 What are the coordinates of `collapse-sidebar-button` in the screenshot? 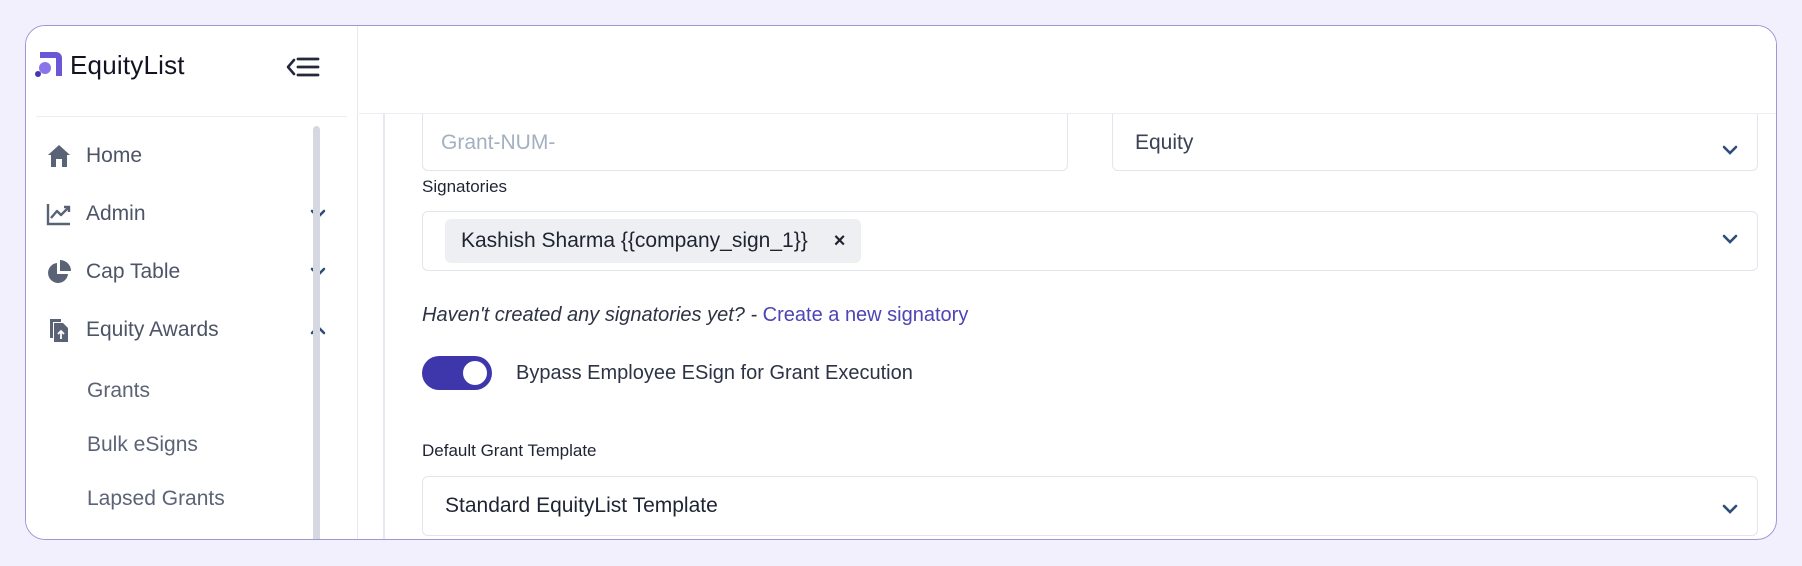 It's located at (304, 67).